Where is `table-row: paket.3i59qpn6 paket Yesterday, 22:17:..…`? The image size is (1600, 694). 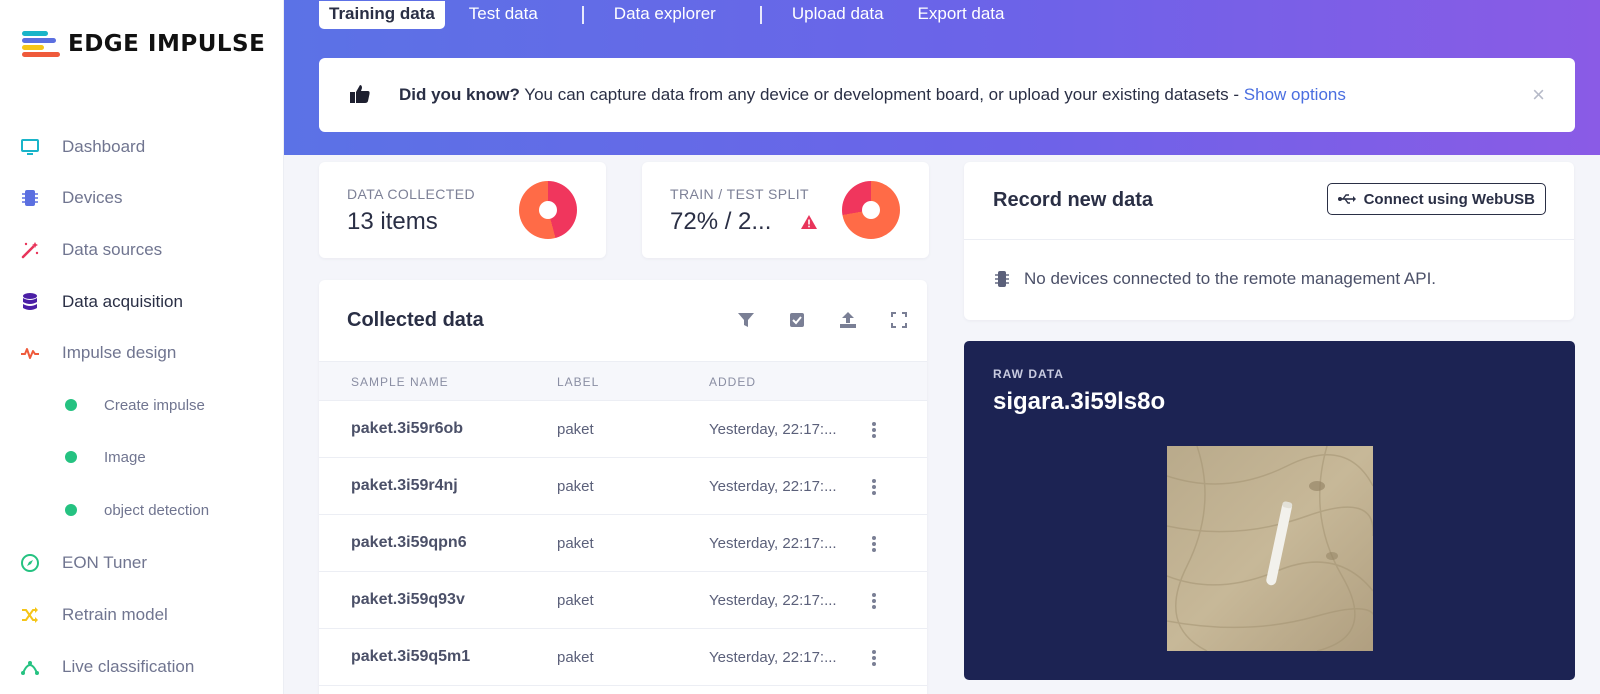
table-row: paket.3i59qpn6 paket Yesterday, 22:17:..… is located at coordinates (623, 543).